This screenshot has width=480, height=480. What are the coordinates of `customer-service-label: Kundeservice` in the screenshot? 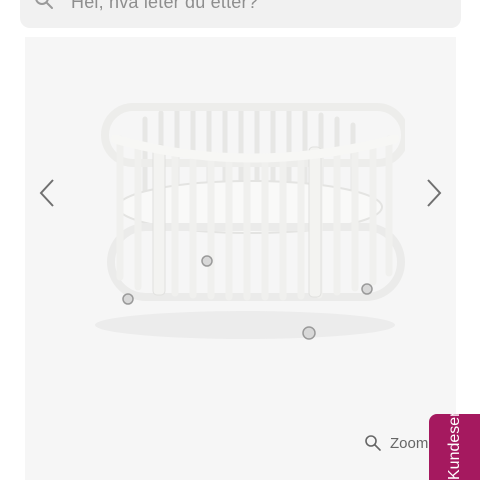 It's located at (454, 447).